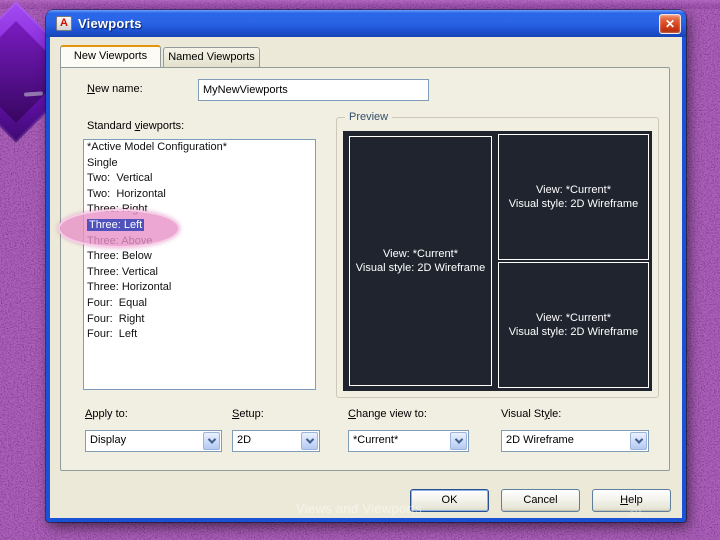 This screenshot has height=540, width=720. Describe the element at coordinates (108, 440) in the screenshot. I see `apply-to-value: Display` at that location.